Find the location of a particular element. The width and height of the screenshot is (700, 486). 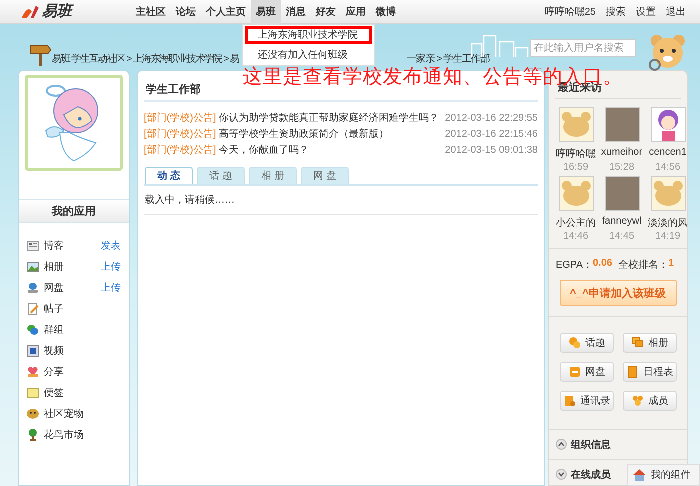

app-link: 视频 is located at coordinates (54, 351).